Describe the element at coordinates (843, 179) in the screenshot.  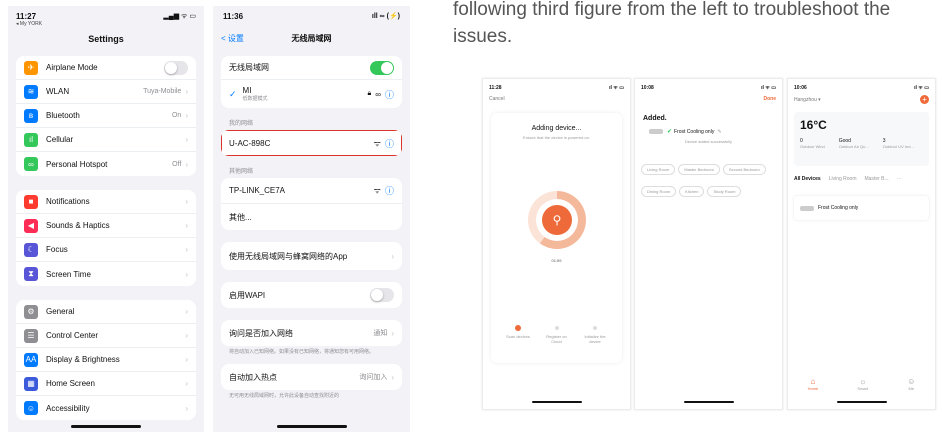
I see `tab-living-room: Living Room` at that location.